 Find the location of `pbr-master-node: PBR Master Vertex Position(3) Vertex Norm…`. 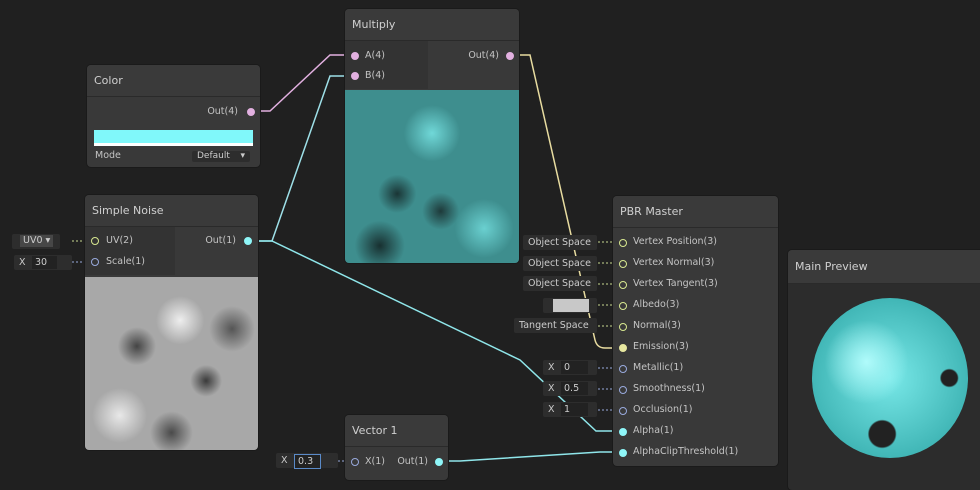

pbr-master-node: PBR Master Vertex Position(3) Vertex Norm… is located at coordinates (695, 331).